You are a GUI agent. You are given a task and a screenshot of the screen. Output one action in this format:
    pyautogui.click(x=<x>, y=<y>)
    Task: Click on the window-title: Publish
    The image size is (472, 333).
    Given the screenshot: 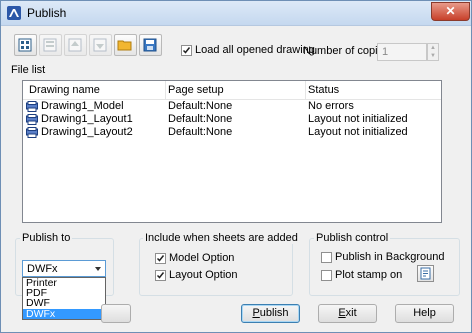 What is the action you would take?
    pyautogui.click(x=47, y=13)
    